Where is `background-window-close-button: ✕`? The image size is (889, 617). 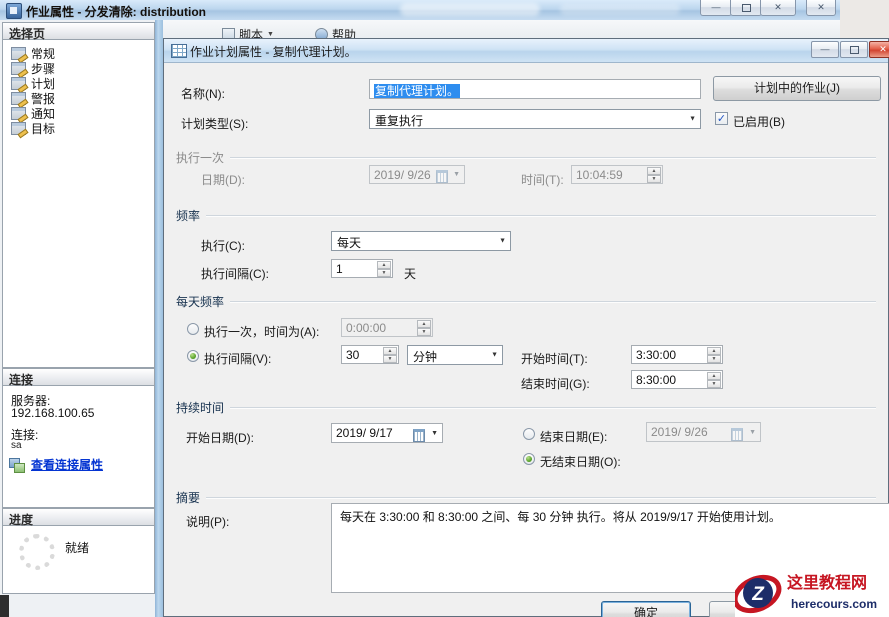
background-window-close-button: ✕ is located at coordinates (821, 8).